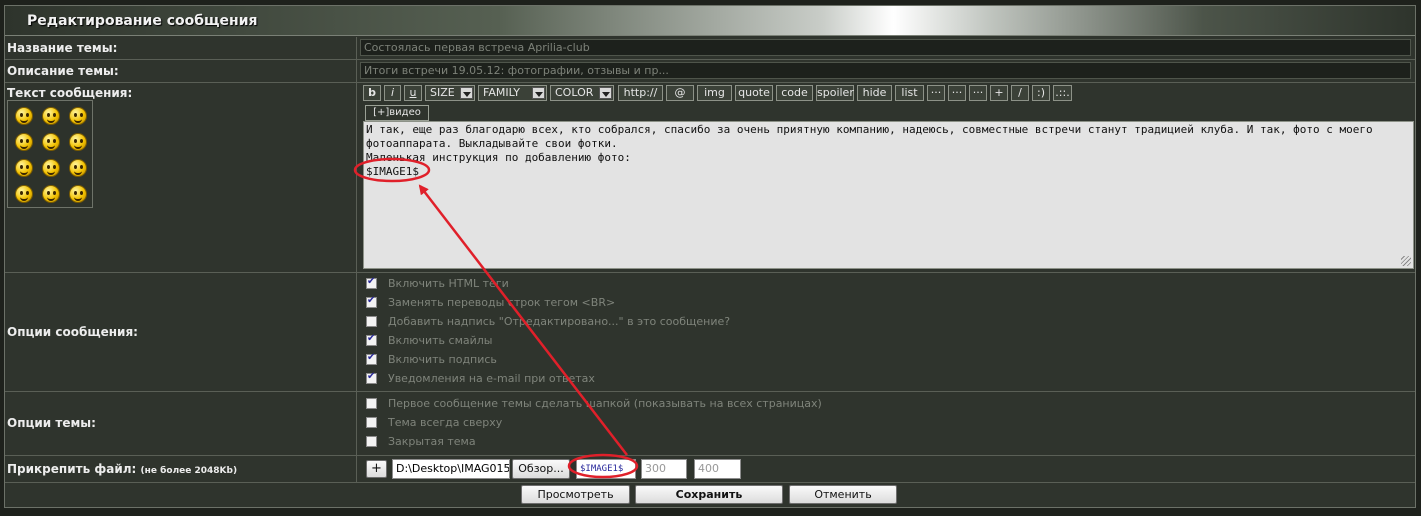 The image size is (1421, 516). Describe the element at coordinates (978, 93) in the screenshot. I see `more-button-3: ···` at that location.